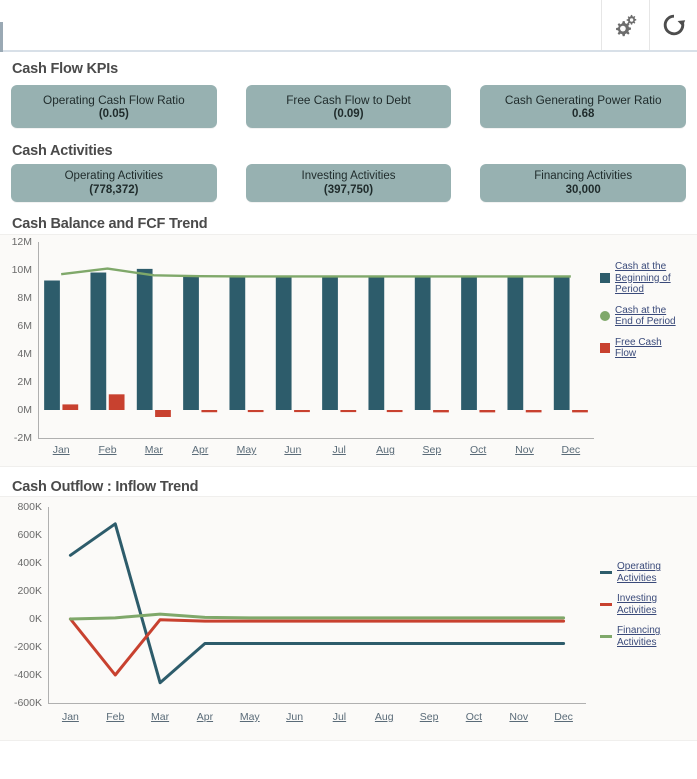  I want to click on activity-card-label: Financing Activities, so click(583, 176).